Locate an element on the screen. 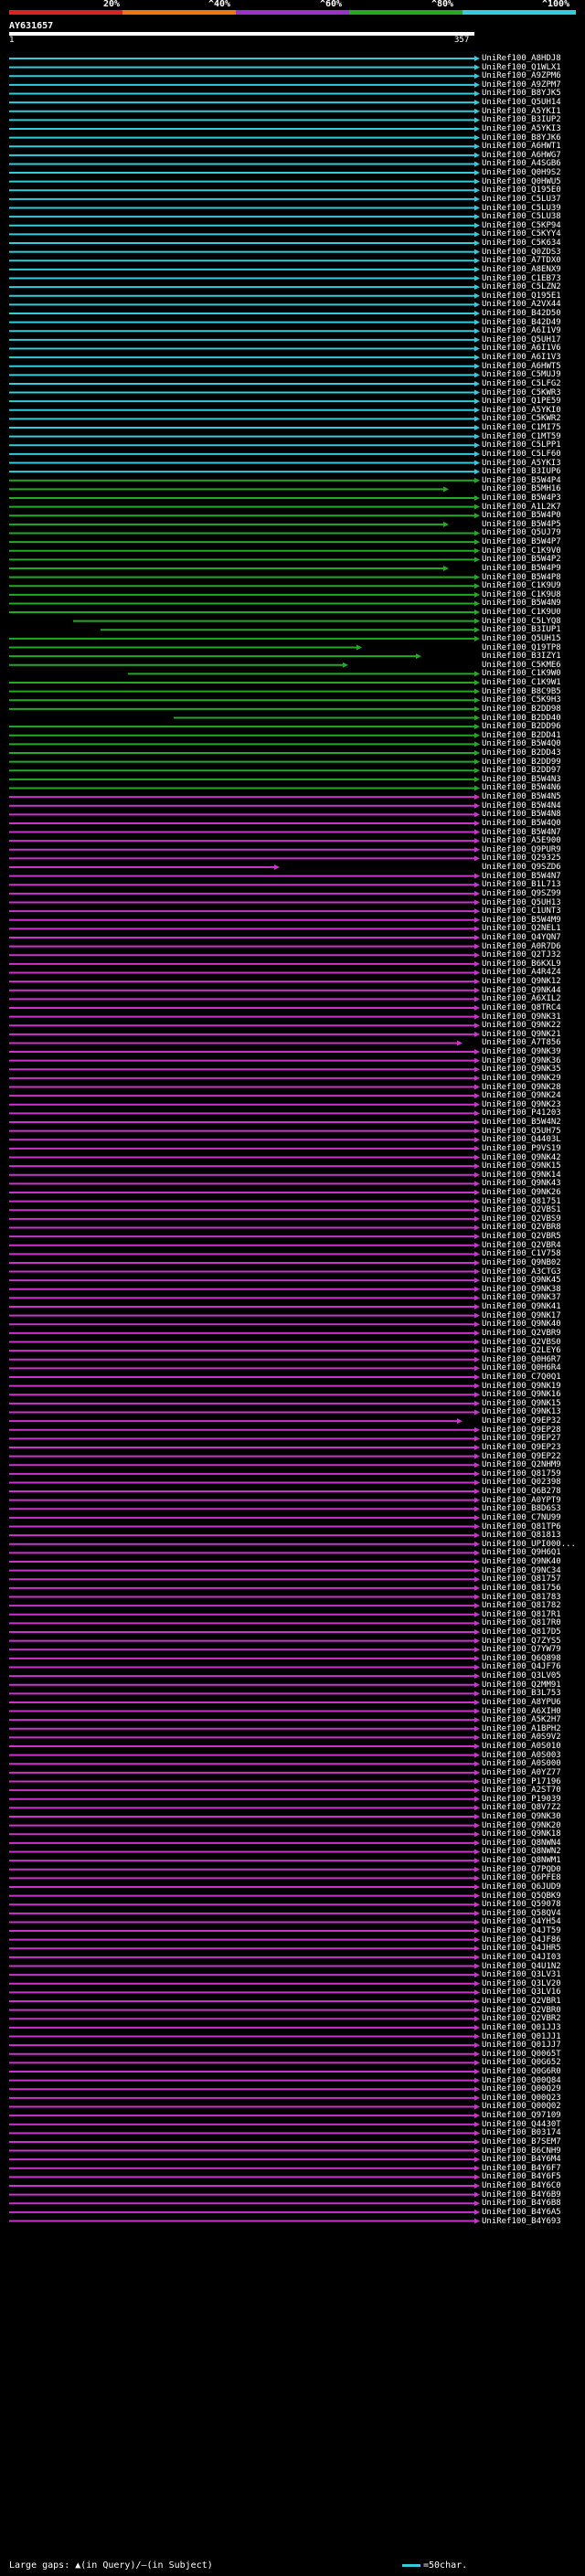  hit-label: UniRef100_Q9EP23 is located at coordinates (521, 1447).